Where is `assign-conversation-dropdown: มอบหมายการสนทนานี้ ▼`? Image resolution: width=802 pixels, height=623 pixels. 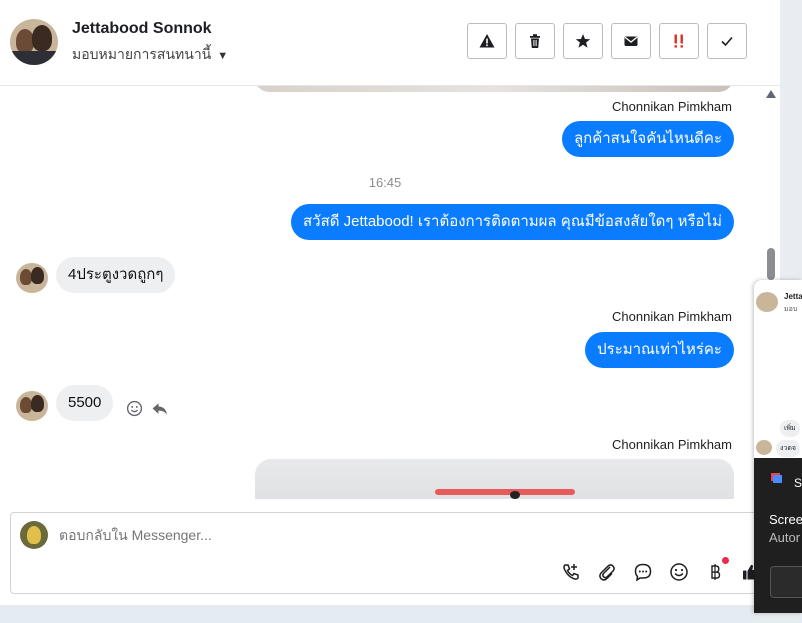 assign-conversation-dropdown: มอบหมายการสนทนานี้ ▼ is located at coordinates (150, 55).